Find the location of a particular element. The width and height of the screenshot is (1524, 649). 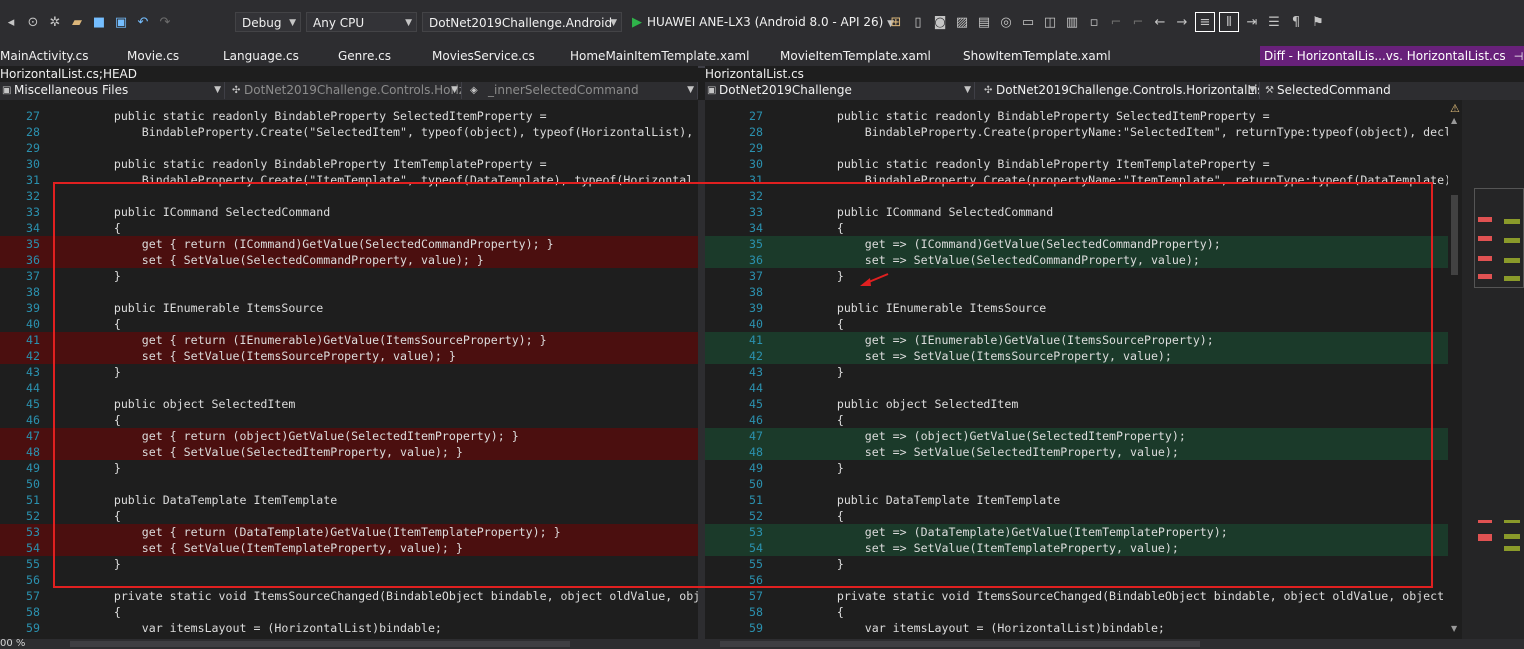

startup-project-dropdown: DotNet2019Challenge.Android ▼ is located at coordinates (522, 22).